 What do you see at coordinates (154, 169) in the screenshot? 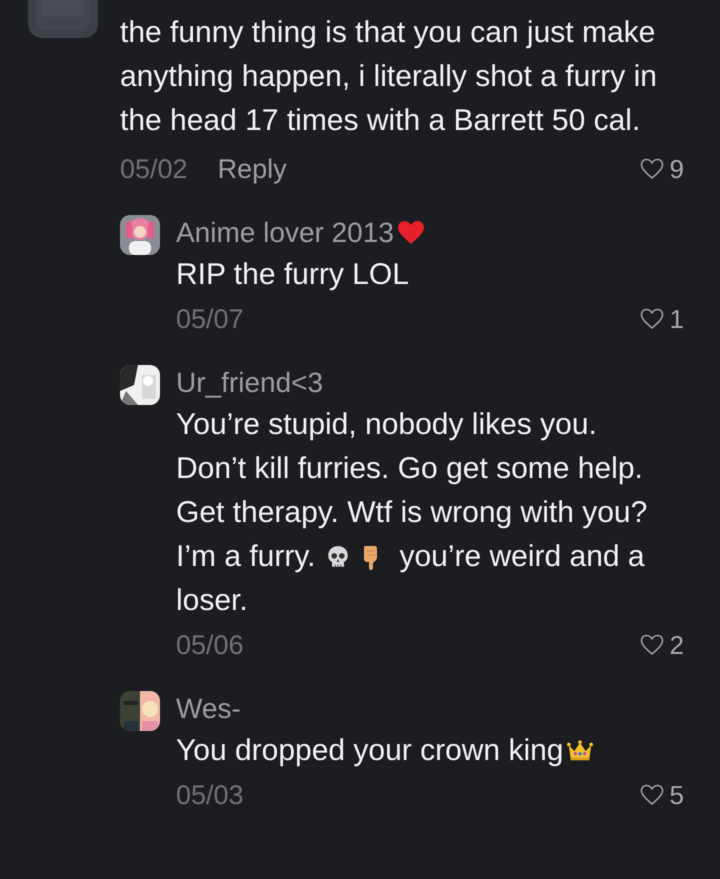
I see `comment-date: 05/02` at bounding box center [154, 169].